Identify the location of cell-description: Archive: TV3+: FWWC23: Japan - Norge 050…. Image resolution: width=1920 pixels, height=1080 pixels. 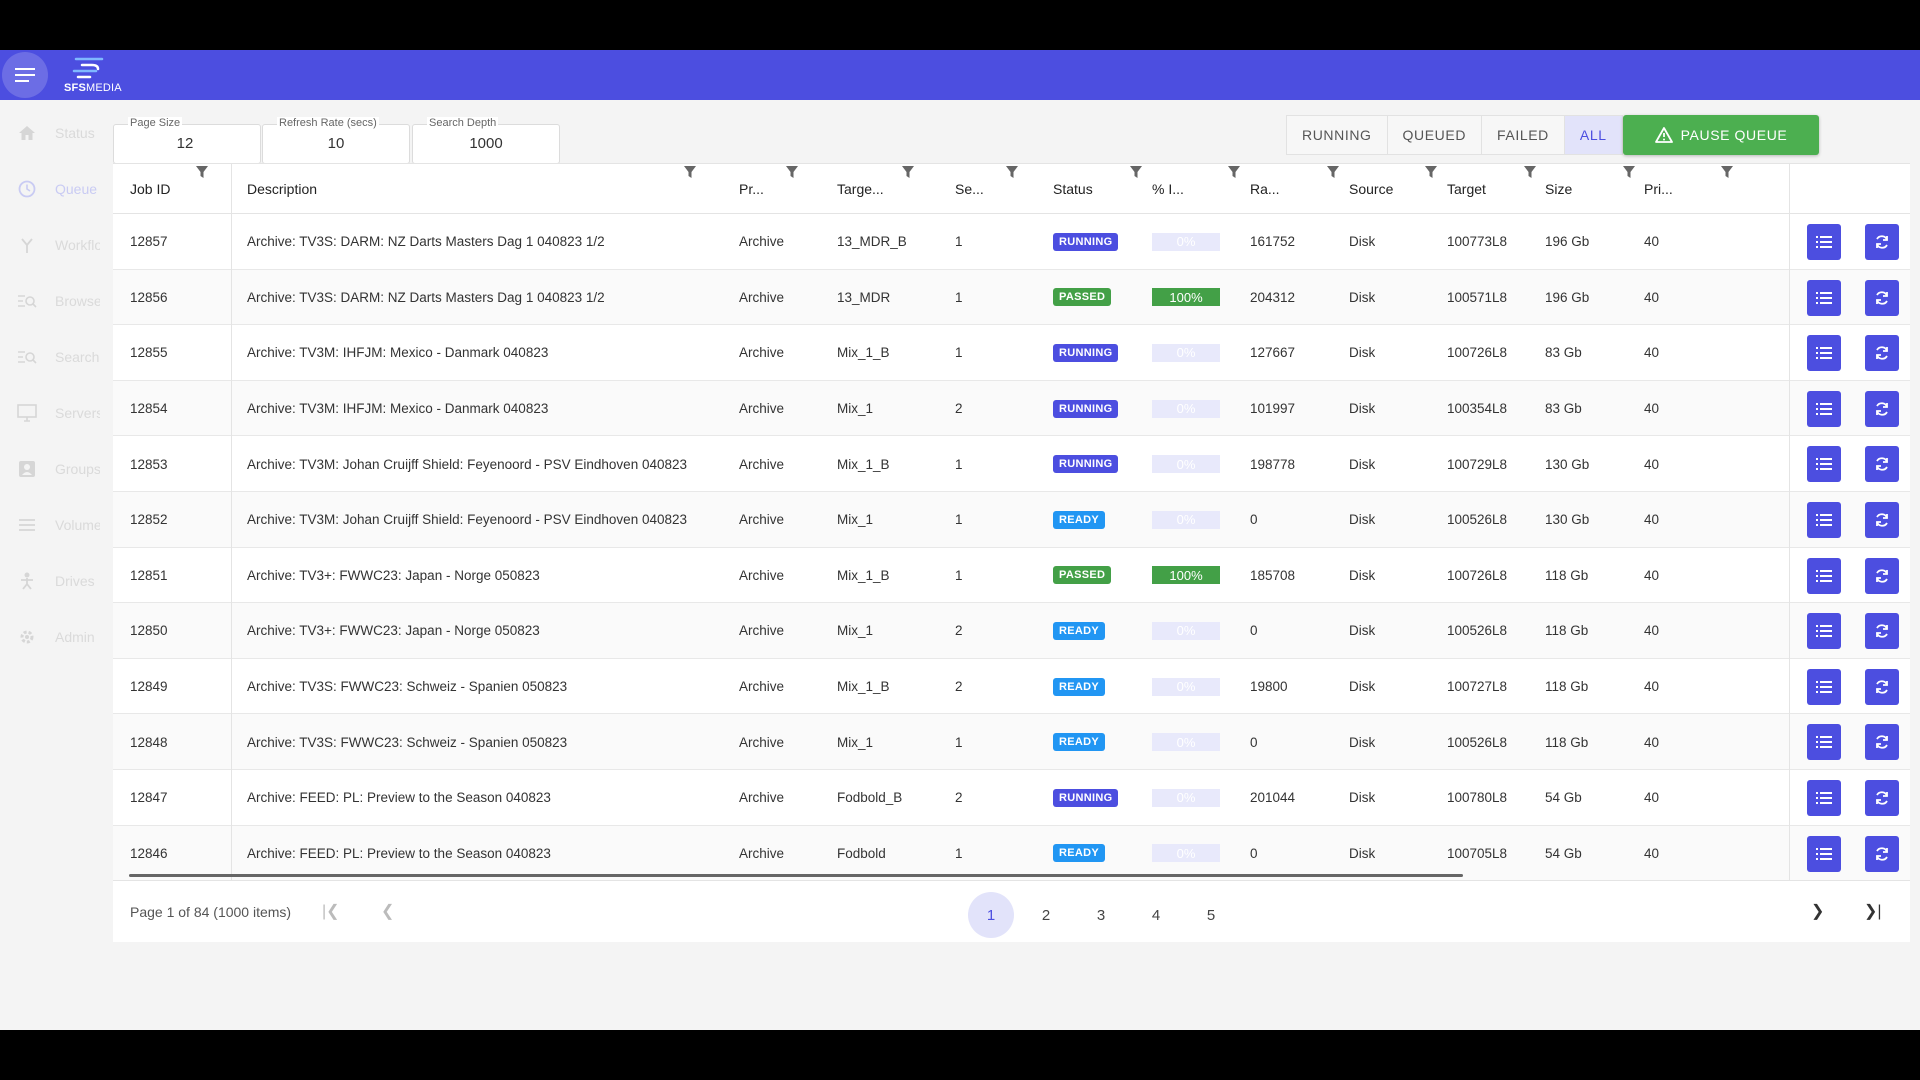
(393, 631).